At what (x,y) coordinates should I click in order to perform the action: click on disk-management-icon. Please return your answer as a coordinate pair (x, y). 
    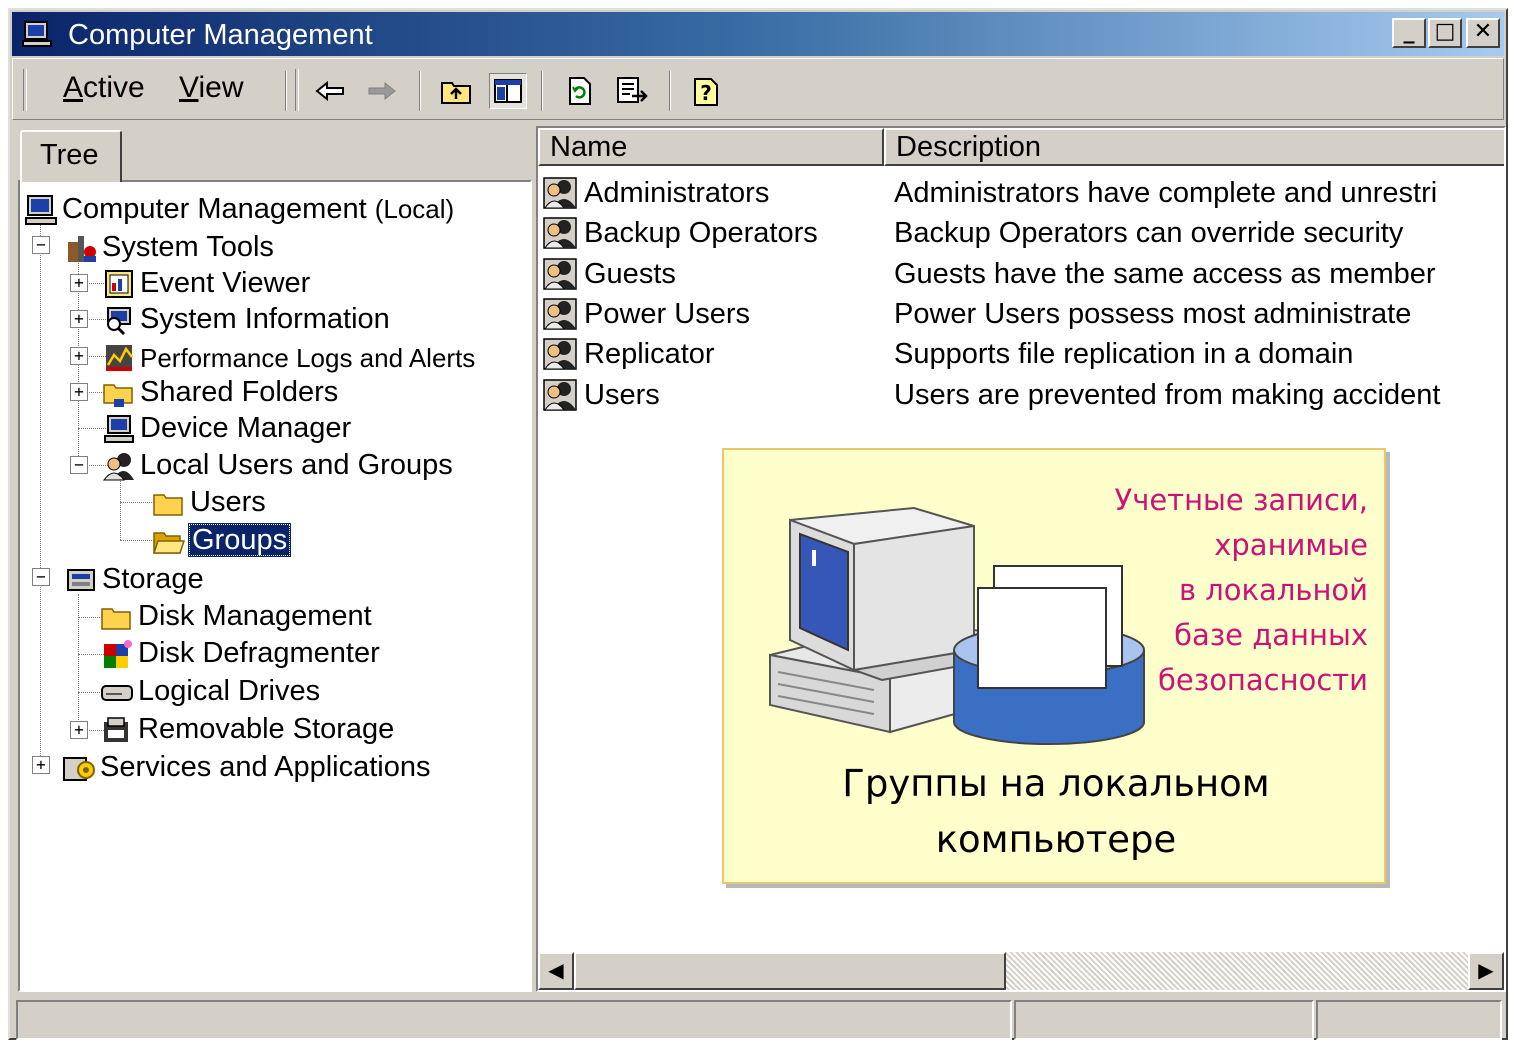
    Looking at the image, I should click on (116, 619).